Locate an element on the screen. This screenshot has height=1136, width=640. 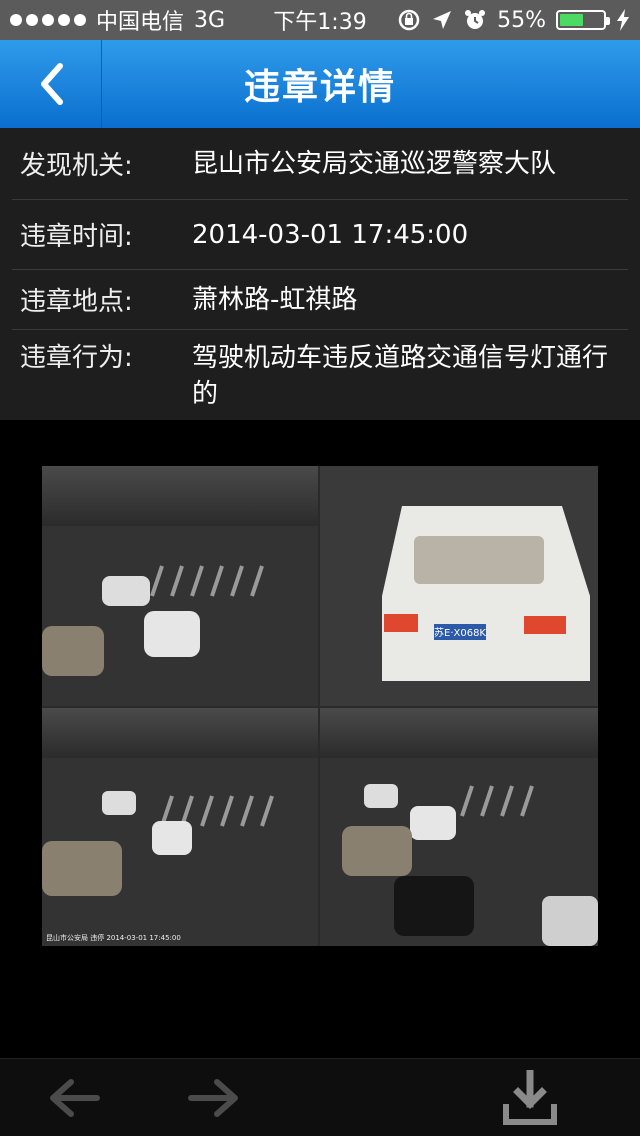
arrow-left-icon is located at coordinates (75, 1098).